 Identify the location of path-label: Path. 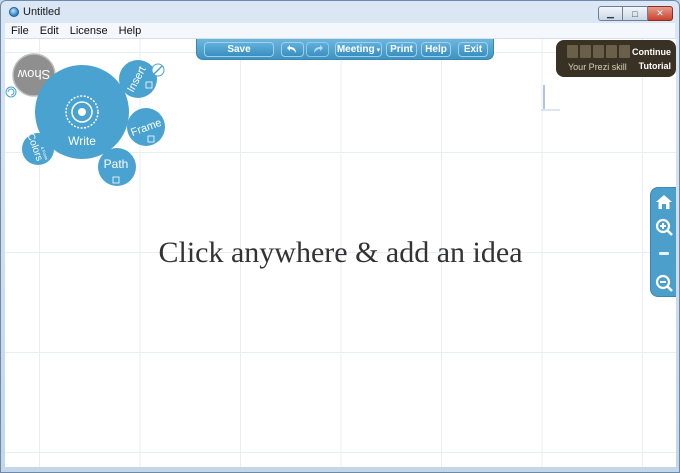
(116, 164).